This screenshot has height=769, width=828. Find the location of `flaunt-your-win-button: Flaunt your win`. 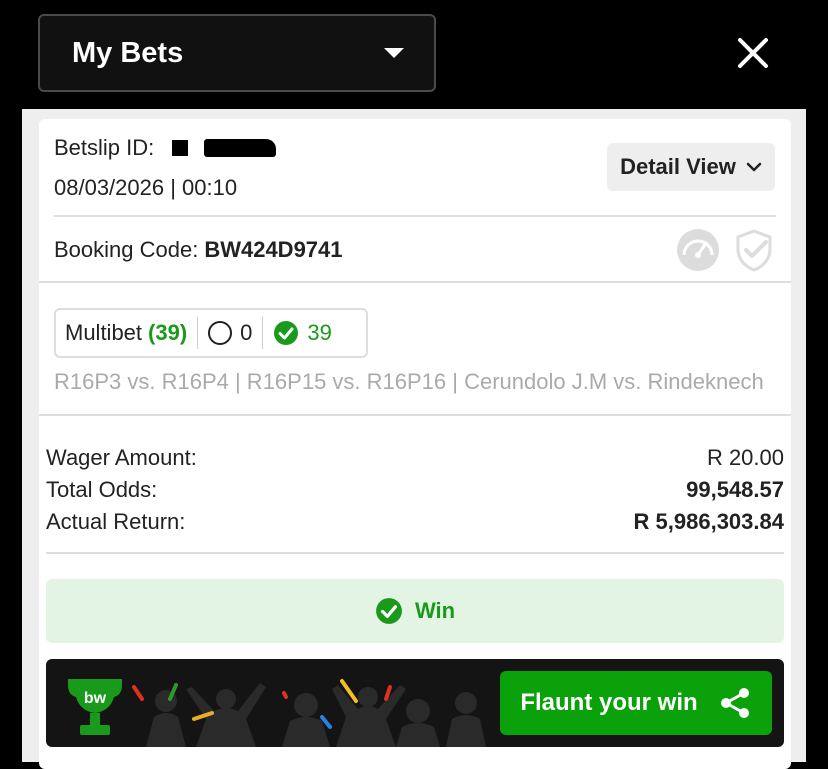

flaunt-your-win-button: Flaunt your win is located at coordinates (636, 703).